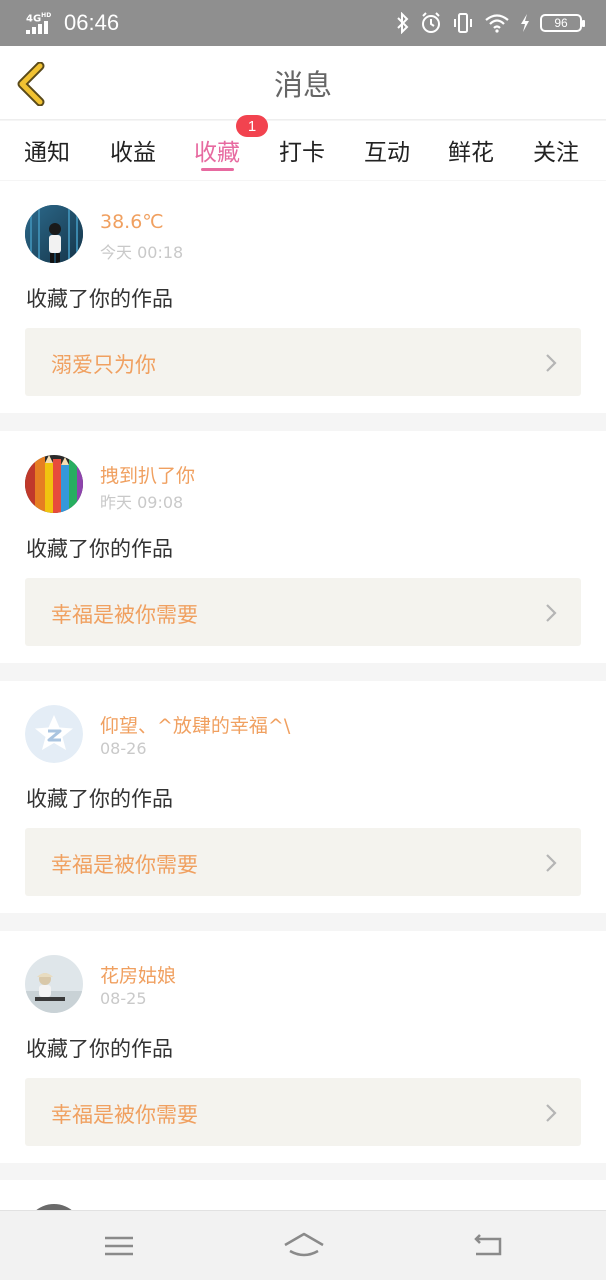 The height and width of the screenshot is (1280, 606). What do you see at coordinates (471, 150) in the screenshot?
I see `tab-flowers: 鲜花` at bounding box center [471, 150].